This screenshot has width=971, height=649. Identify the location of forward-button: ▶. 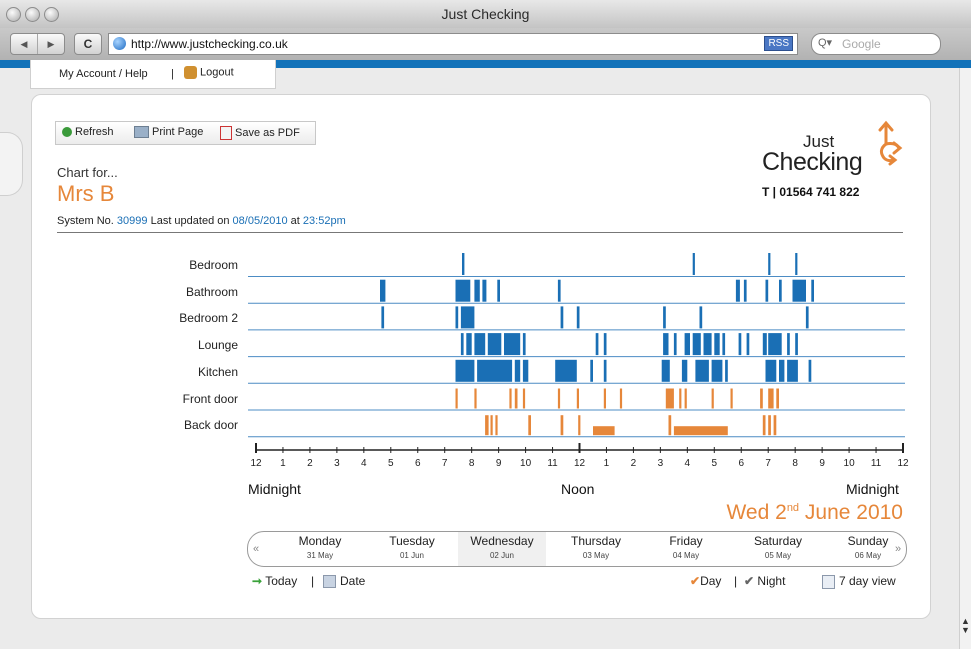
(51, 44).